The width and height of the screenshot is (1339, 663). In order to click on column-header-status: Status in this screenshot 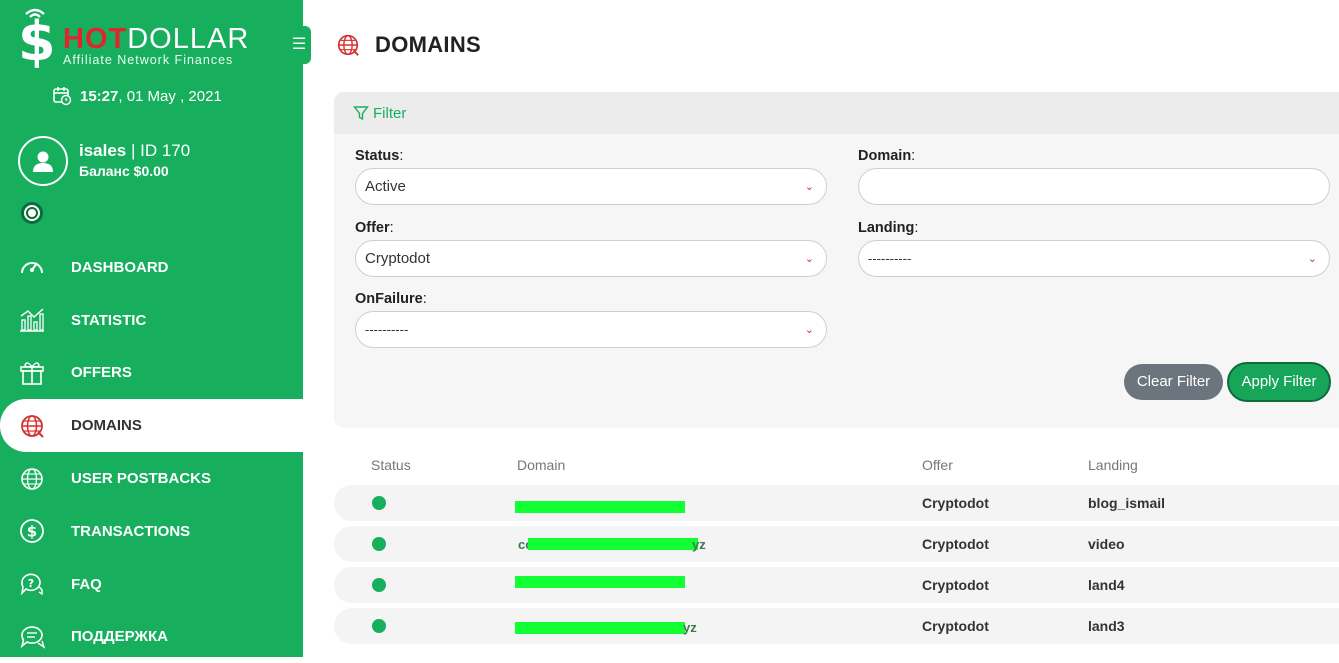, I will do `click(391, 465)`.